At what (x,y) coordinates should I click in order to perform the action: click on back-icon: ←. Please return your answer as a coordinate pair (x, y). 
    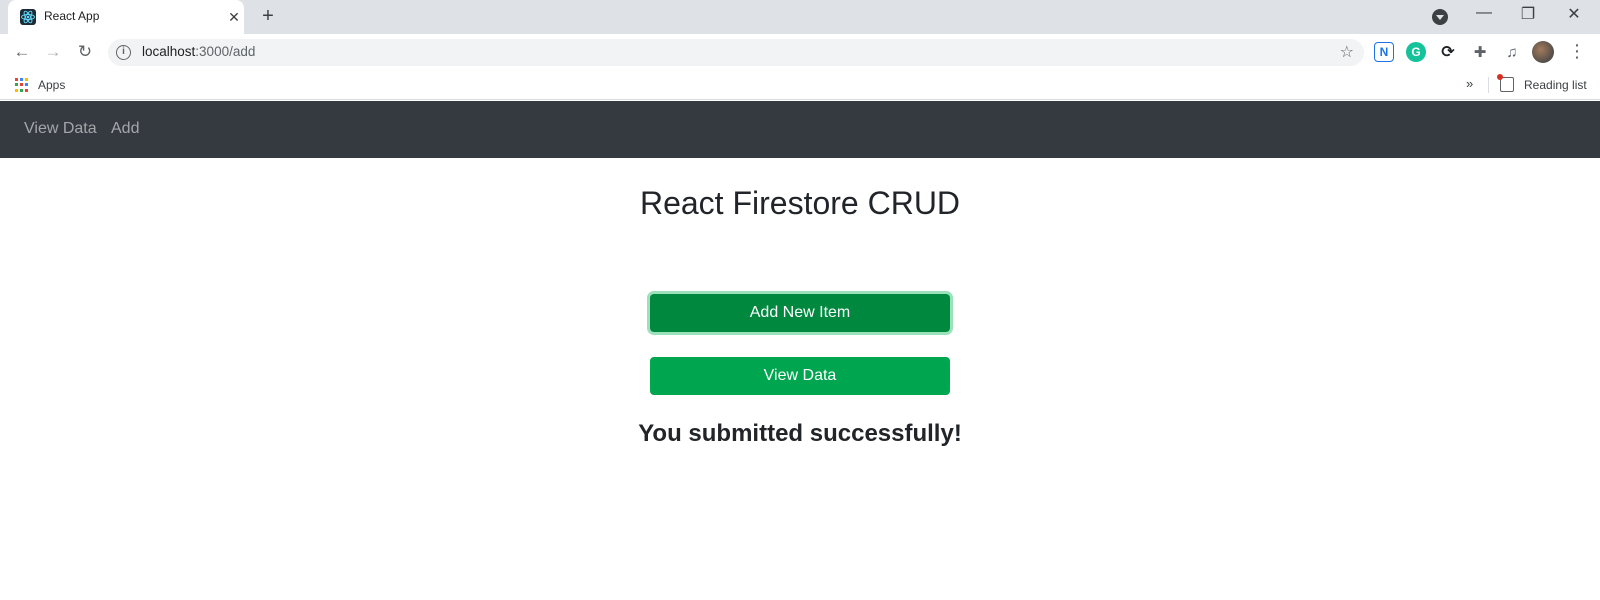
    Looking at the image, I should click on (22, 52).